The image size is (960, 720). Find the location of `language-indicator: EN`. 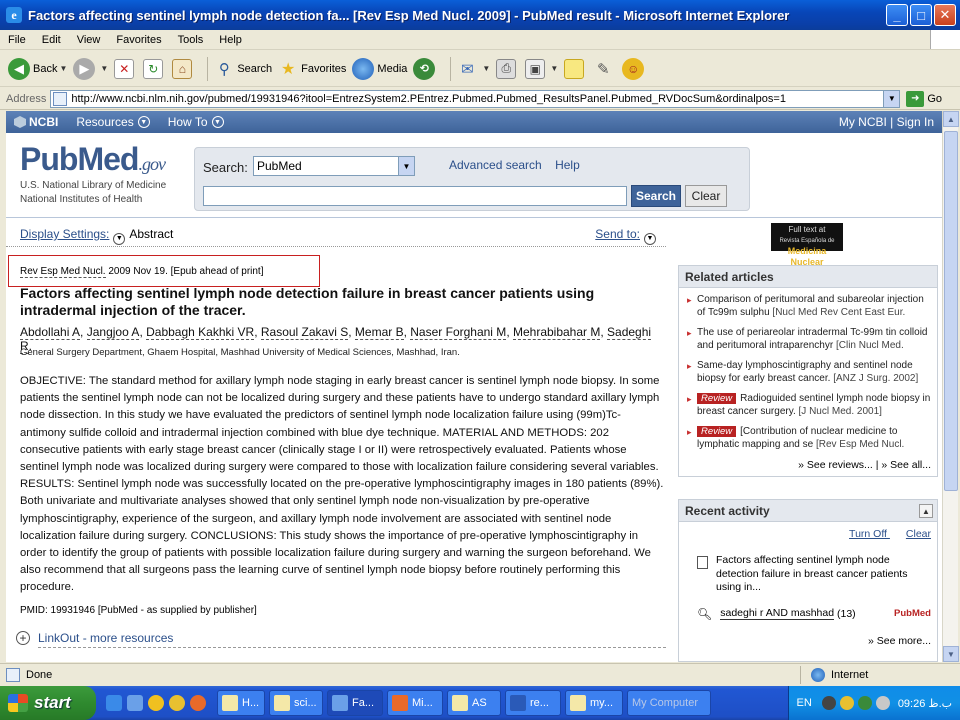

language-indicator: EN is located at coordinates (804, 703).